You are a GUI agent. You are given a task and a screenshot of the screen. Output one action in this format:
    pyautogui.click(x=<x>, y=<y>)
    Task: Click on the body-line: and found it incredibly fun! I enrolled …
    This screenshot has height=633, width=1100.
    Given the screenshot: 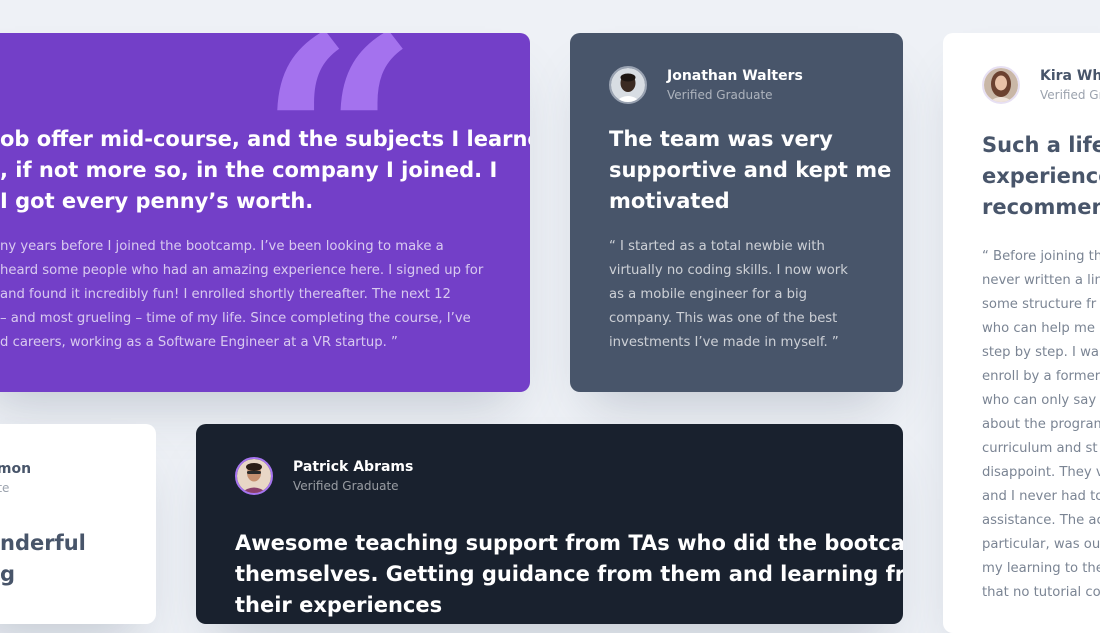 What is the action you would take?
    pyautogui.click(x=225, y=294)
    